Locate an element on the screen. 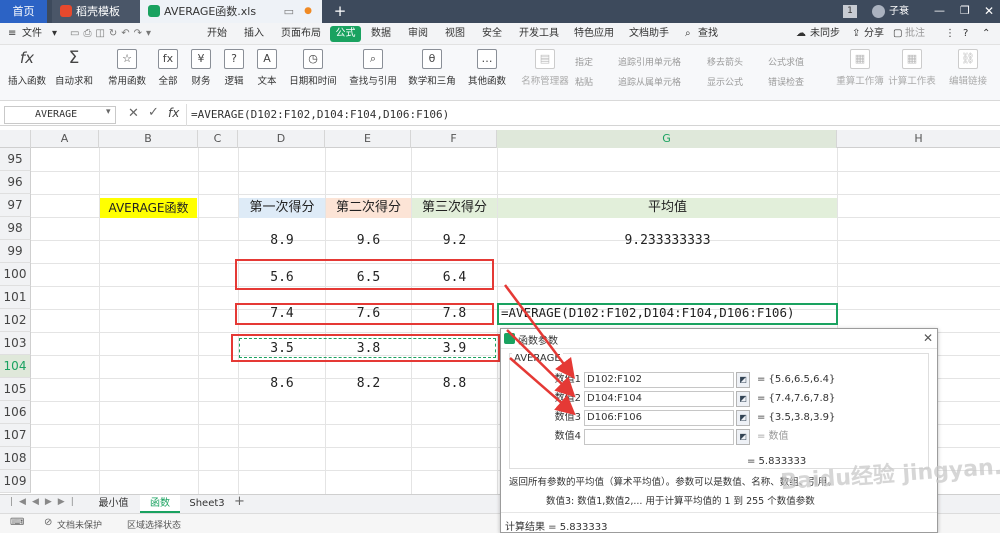 The width and height of the screenshot is (1000, 533). tab-count-badge: 1 is located at coordinates (850, 11).